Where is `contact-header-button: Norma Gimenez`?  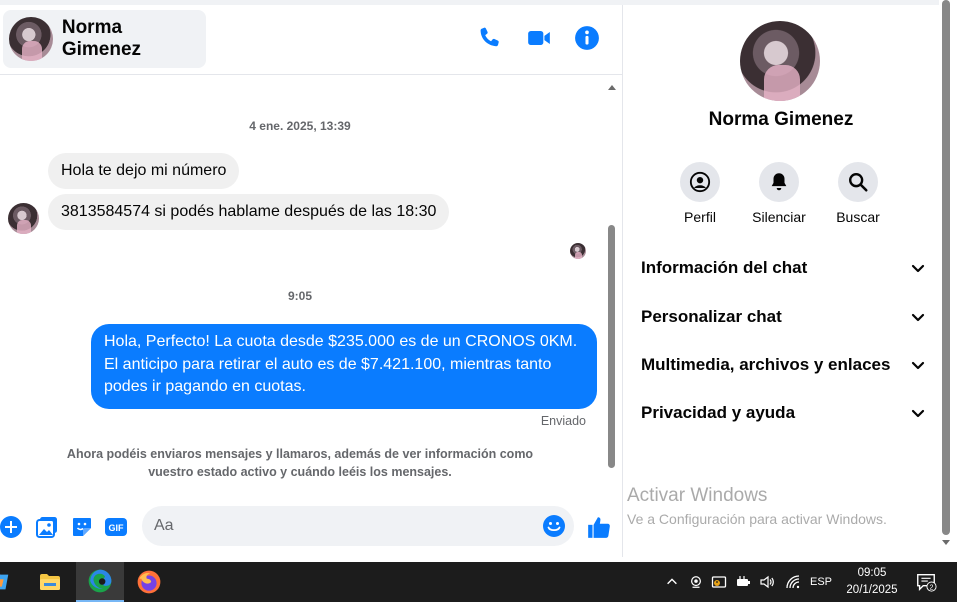
contact-header-button: Norma Gimenez is located at coordinates (104, 39).